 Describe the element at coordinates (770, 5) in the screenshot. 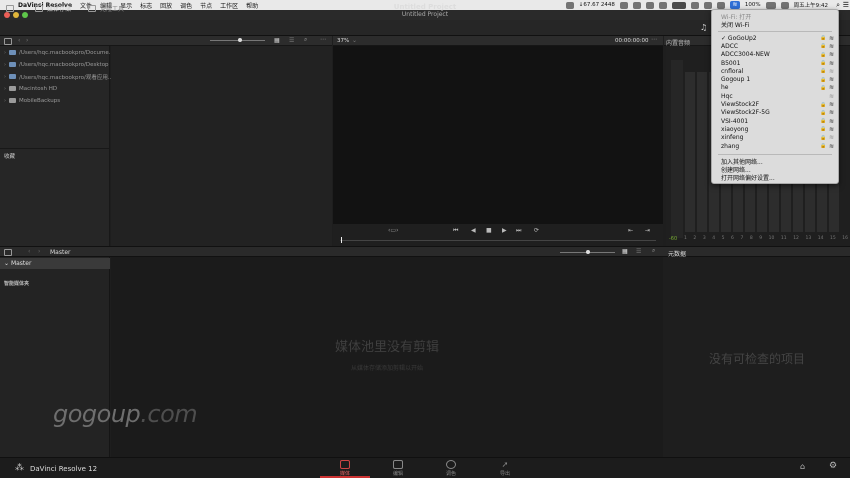

I see `battery-icon` at that location.